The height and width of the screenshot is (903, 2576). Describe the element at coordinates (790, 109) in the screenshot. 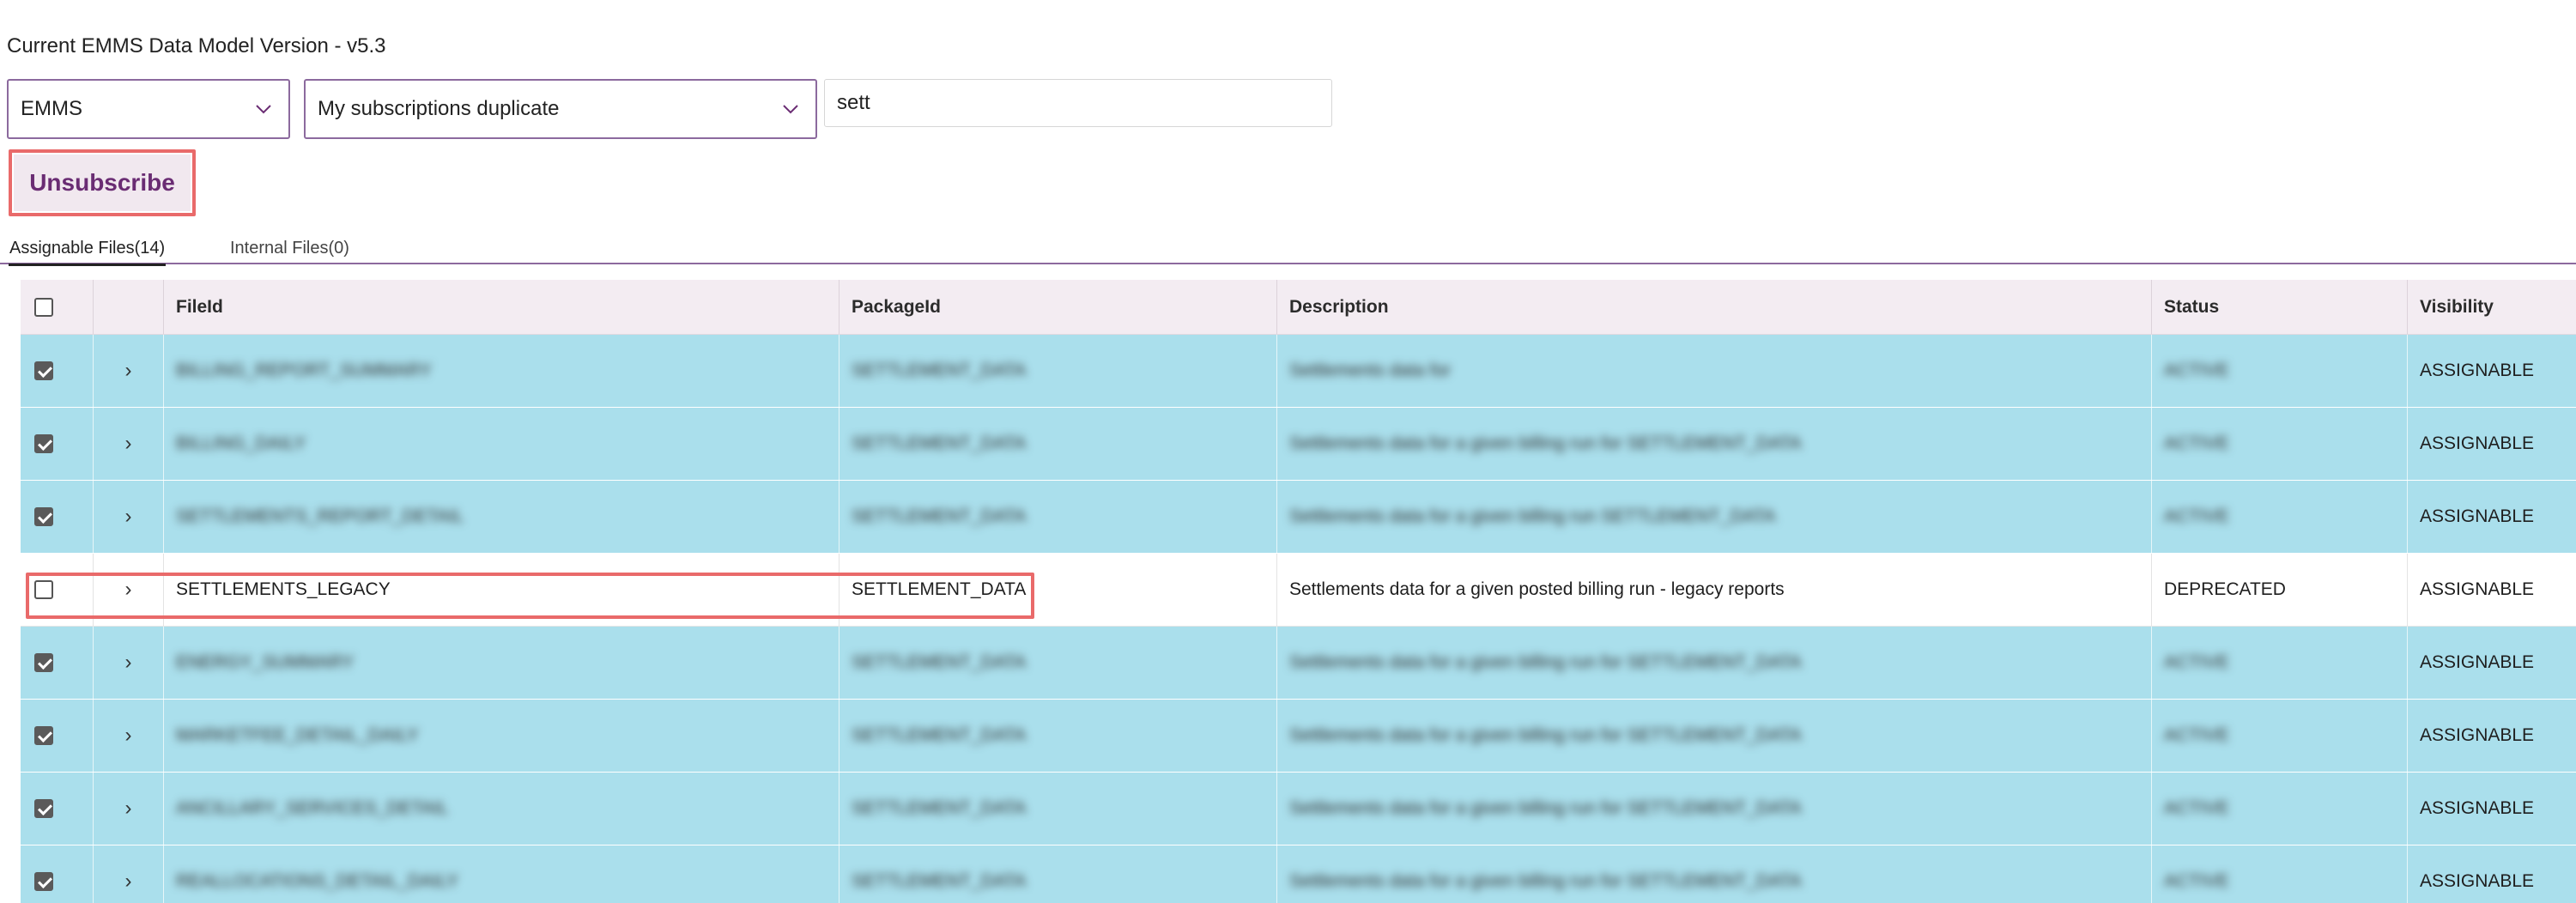

I see `chevron-down-icon` at that location.